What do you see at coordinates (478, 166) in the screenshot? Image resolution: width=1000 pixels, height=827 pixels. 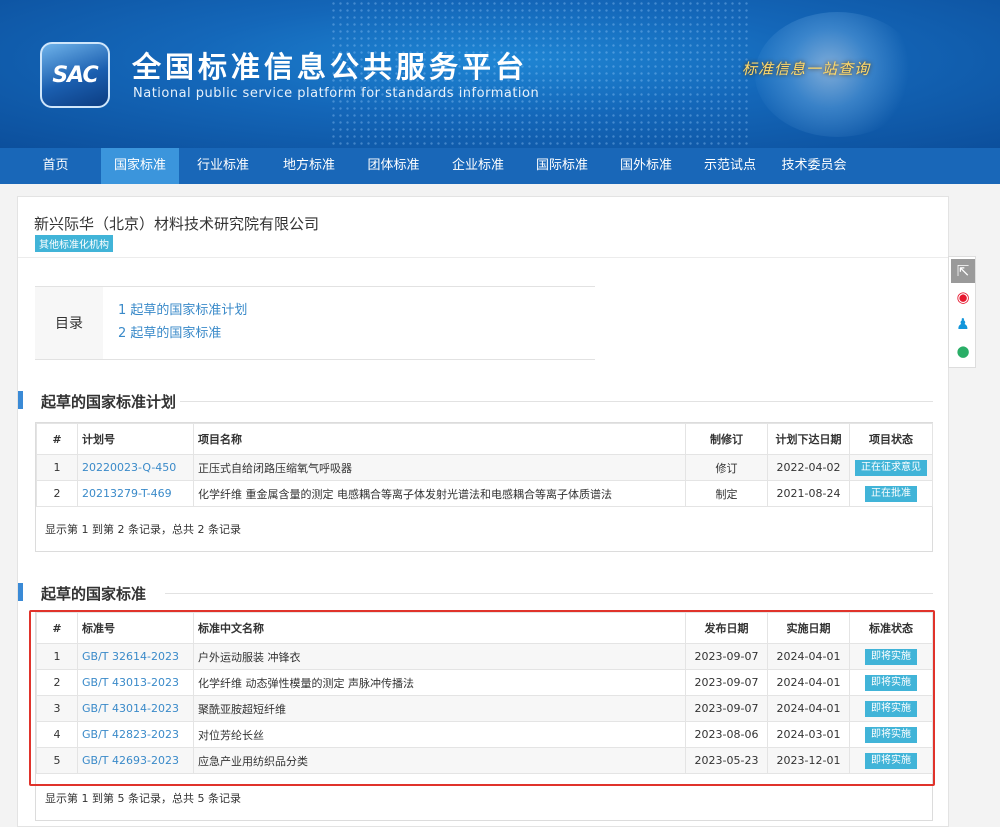 I see `nav-enterprise-standards: 企业标准` at bounding box center [478, 166].